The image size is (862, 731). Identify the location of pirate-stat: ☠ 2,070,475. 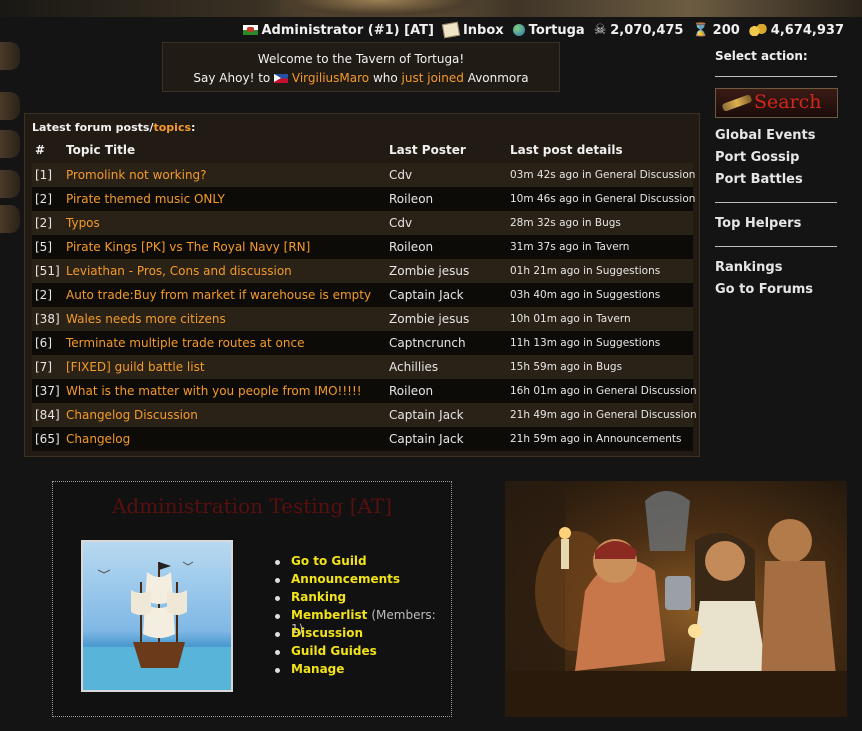
(638, 30).